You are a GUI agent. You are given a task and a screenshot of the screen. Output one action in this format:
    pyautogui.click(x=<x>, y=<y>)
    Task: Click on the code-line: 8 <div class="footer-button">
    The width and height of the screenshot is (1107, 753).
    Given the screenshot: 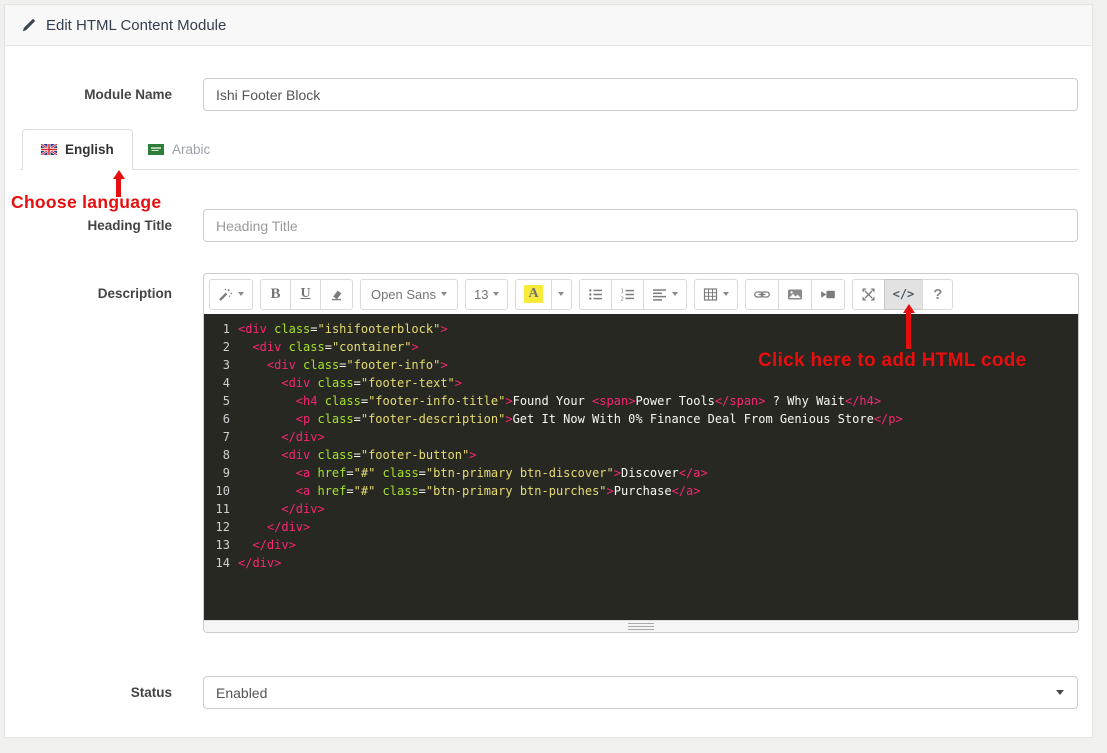 What is the action you would take?
    pyautogui.click(x=641, y=455)
    